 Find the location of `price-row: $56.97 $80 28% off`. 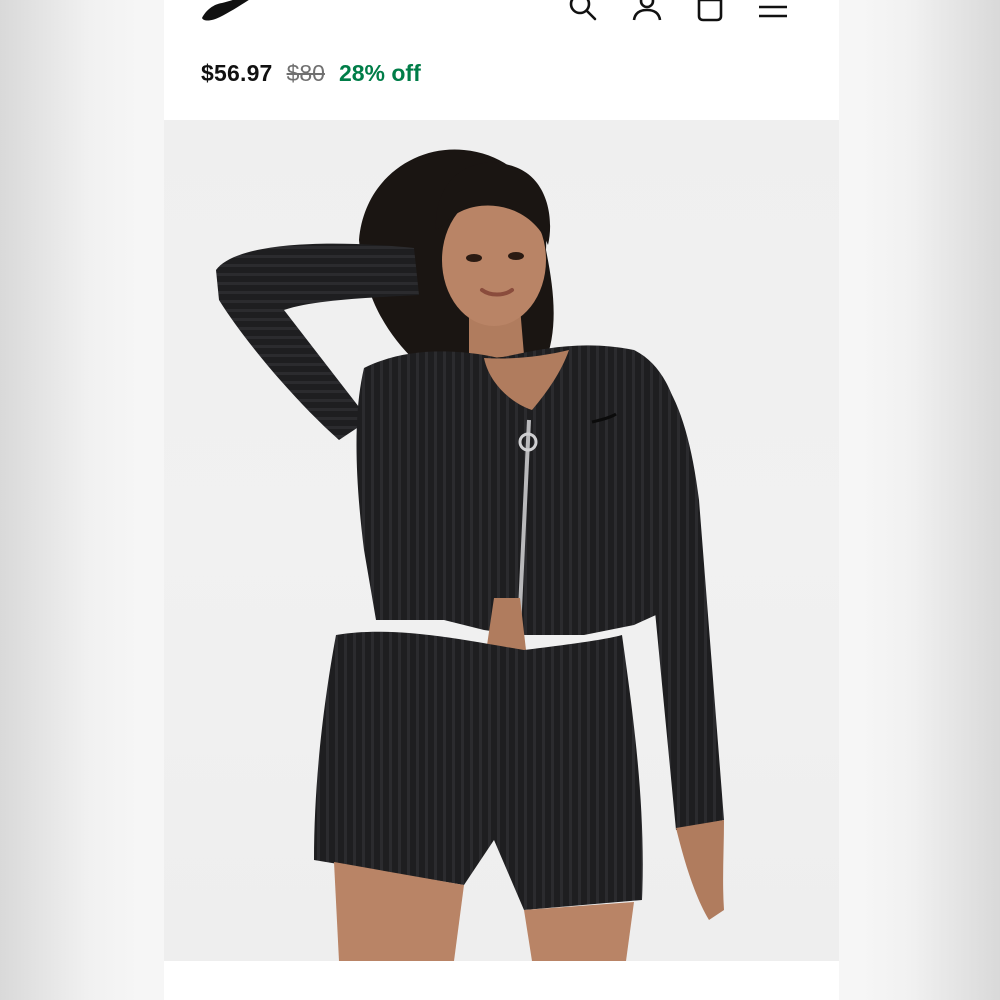

price-row: $56.97 $80 28% off is located at coordinates (311, 73).